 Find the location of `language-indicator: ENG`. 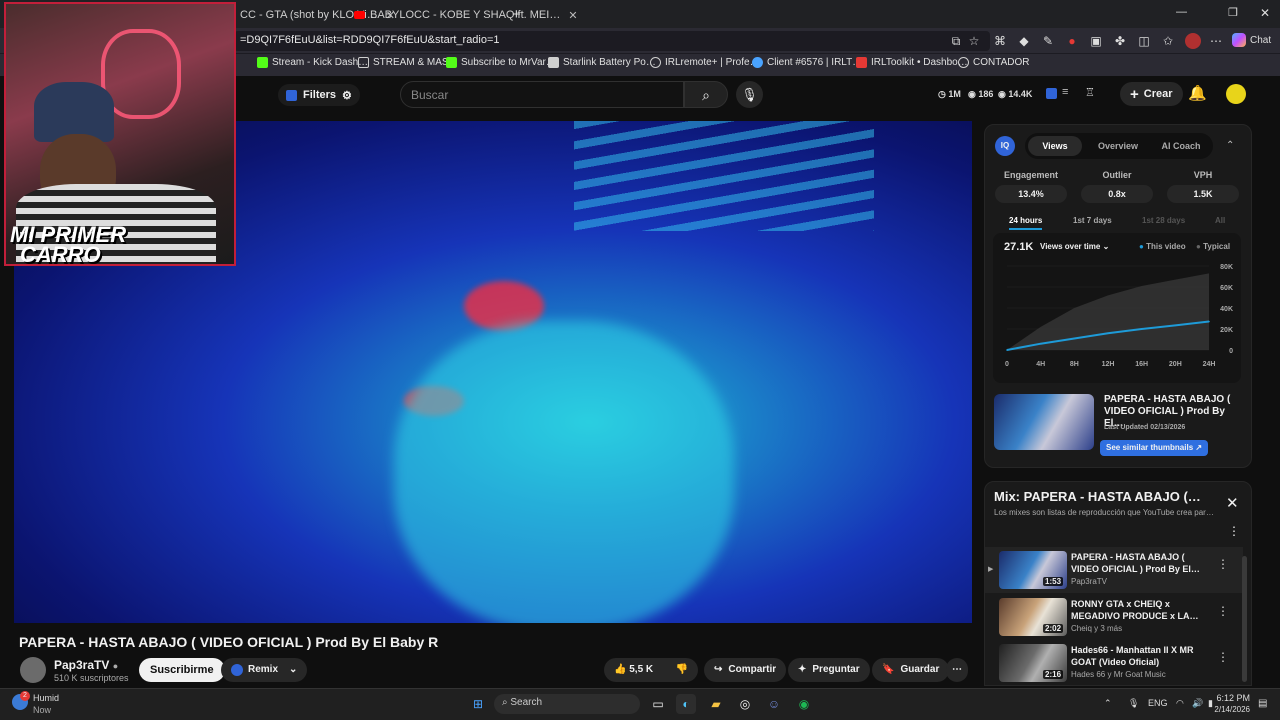

language-indicator: ENG is located at coordinates (1158, 703).